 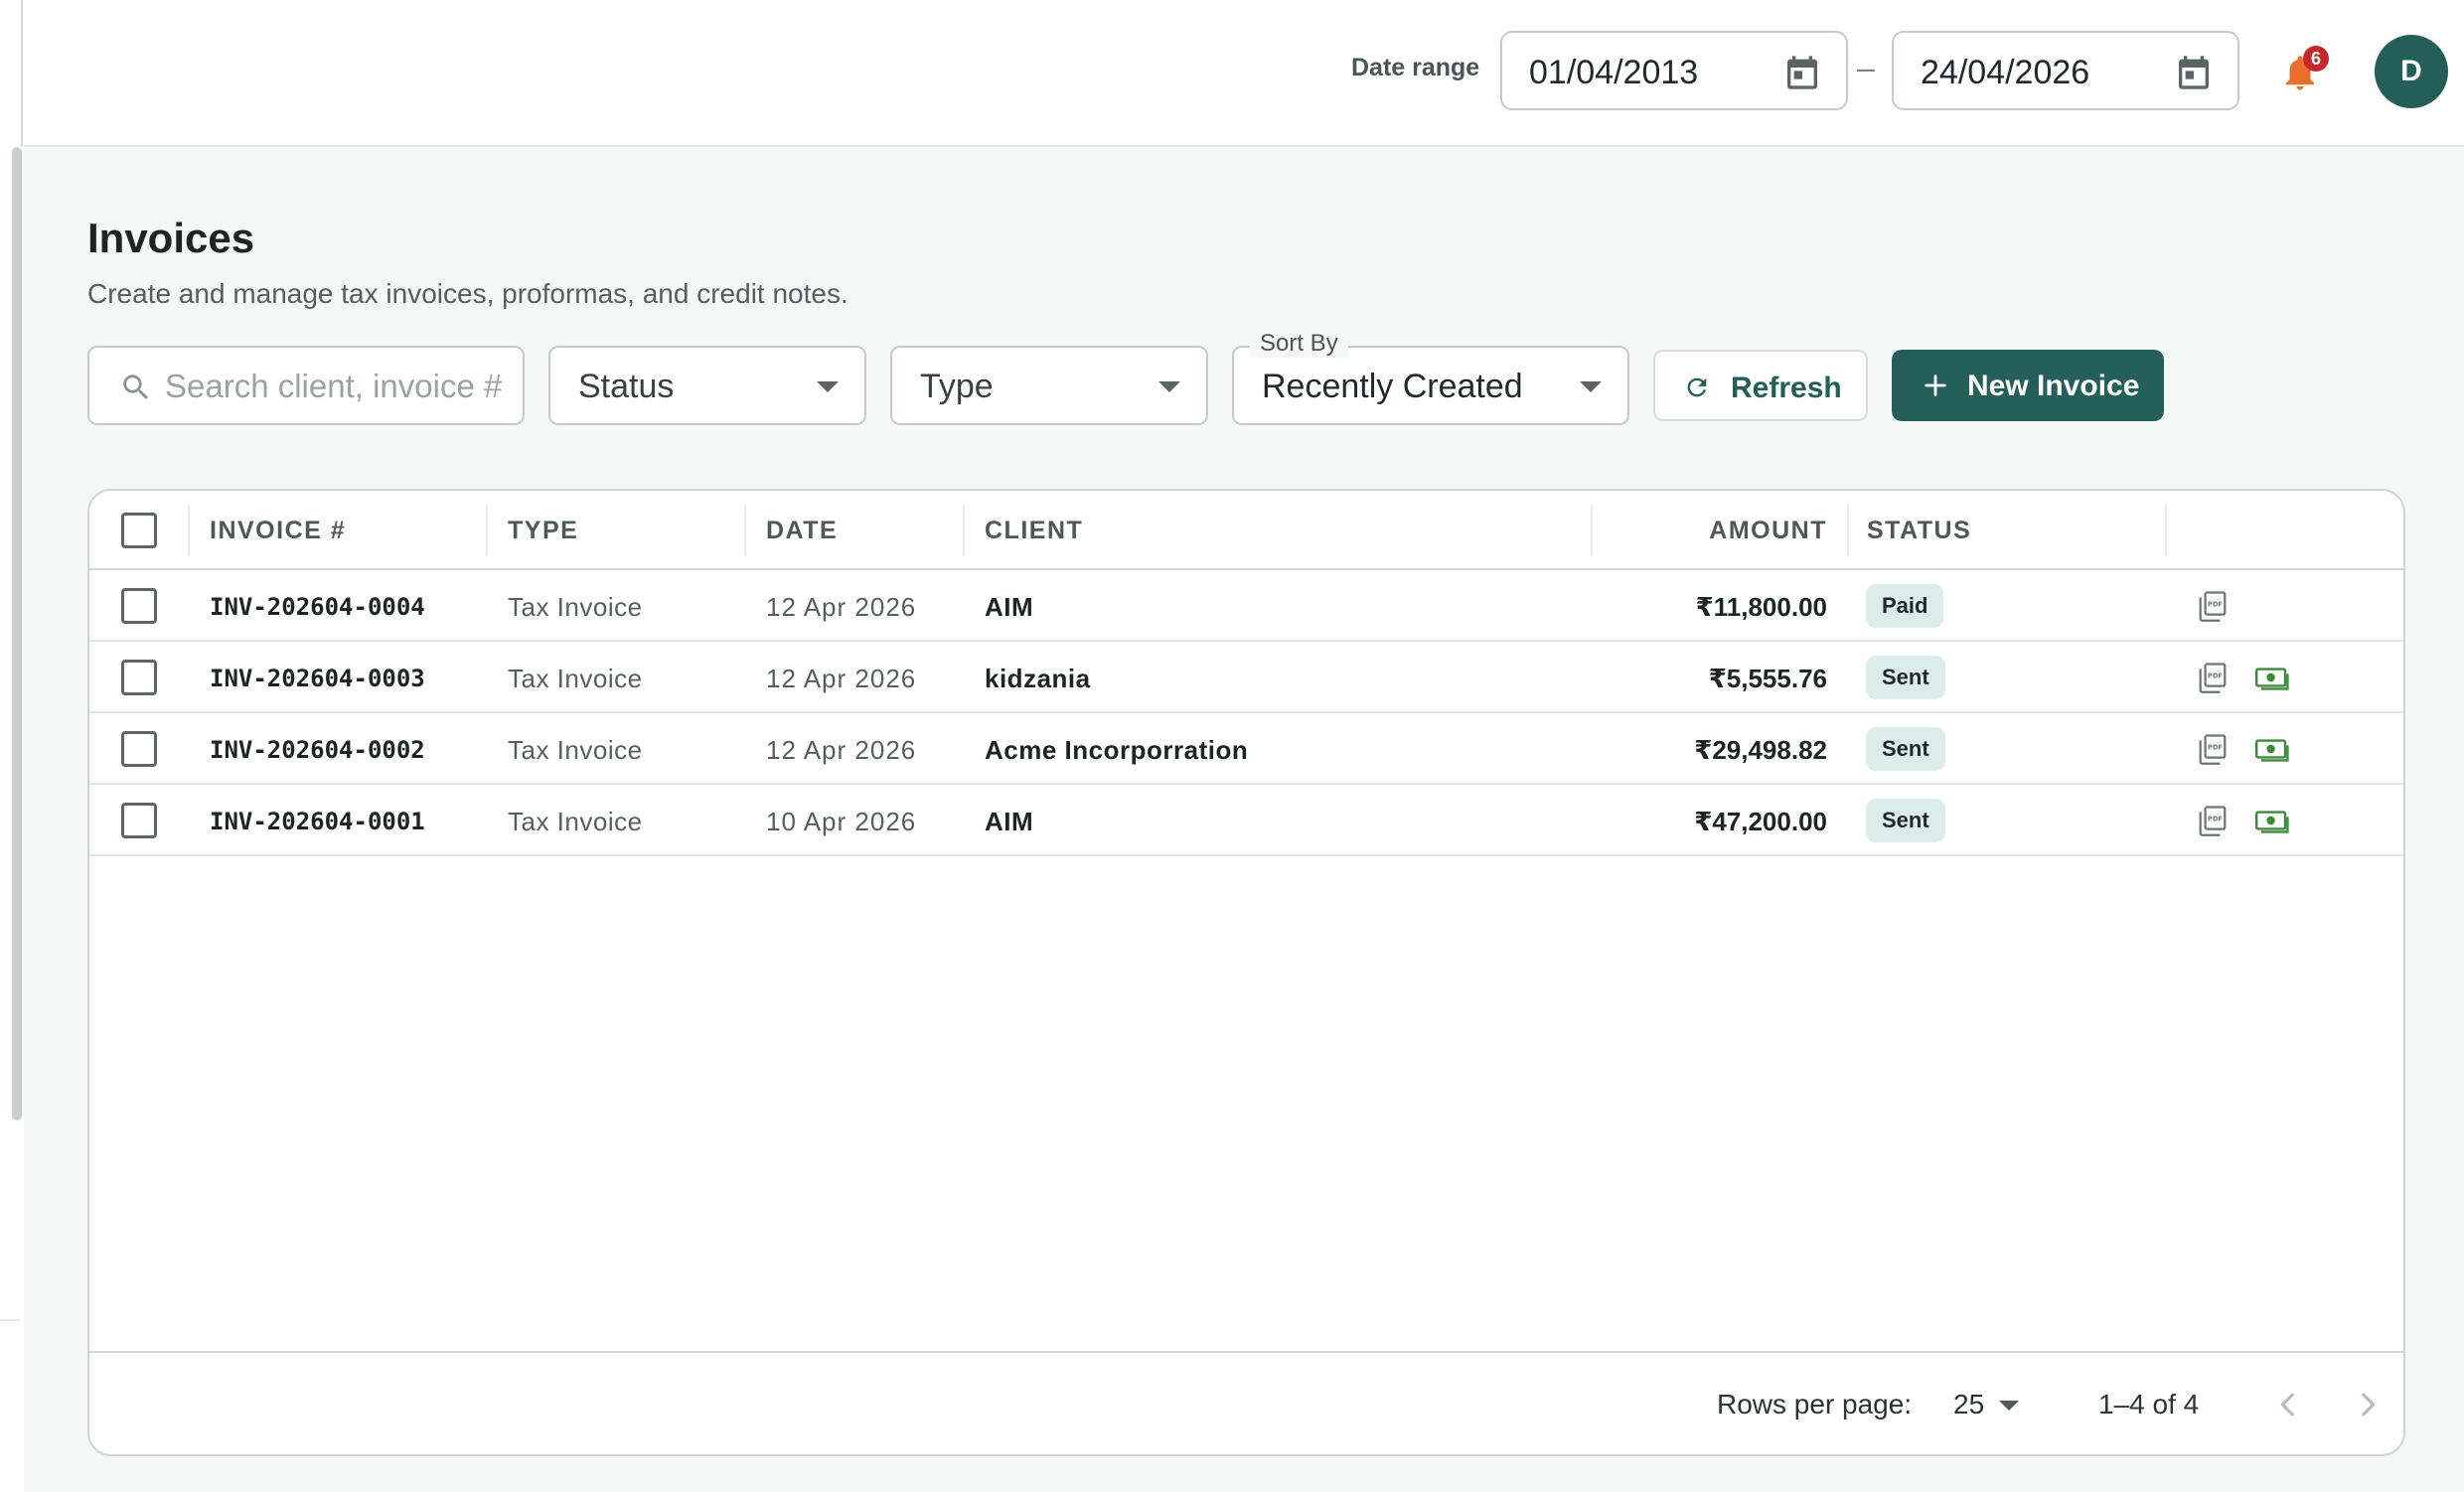 What do you see at coordinates (707, 385) in the screenshot?
I see `status-filter-select: Status` at bounding box center [707, 385].